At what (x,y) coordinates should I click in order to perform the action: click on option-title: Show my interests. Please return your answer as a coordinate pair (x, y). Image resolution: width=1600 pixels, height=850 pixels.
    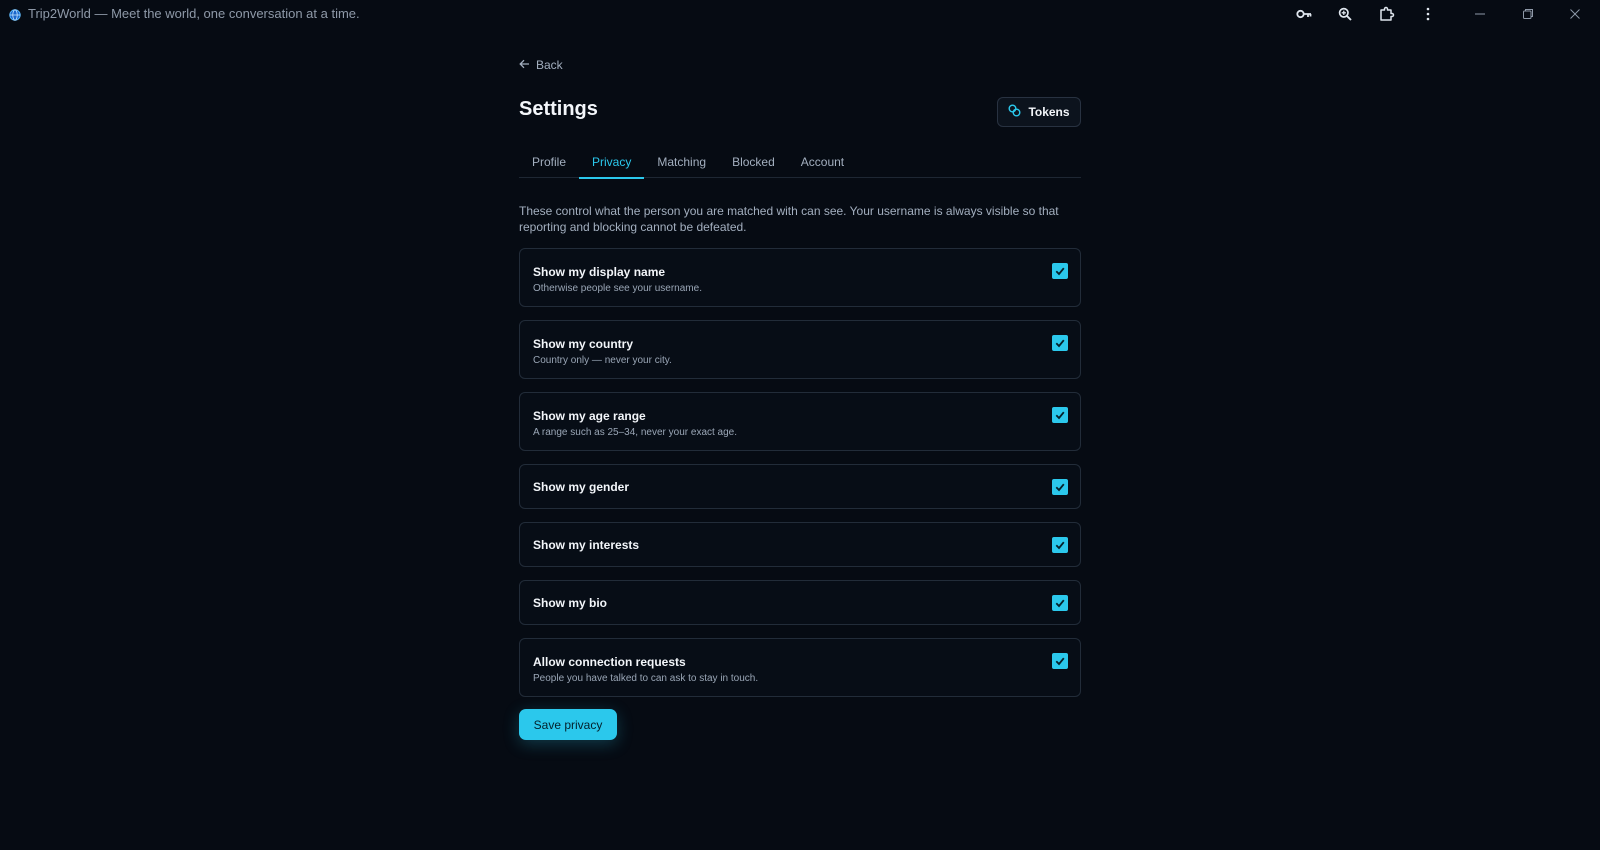
    Looking at the image, I should click on (586, 545).